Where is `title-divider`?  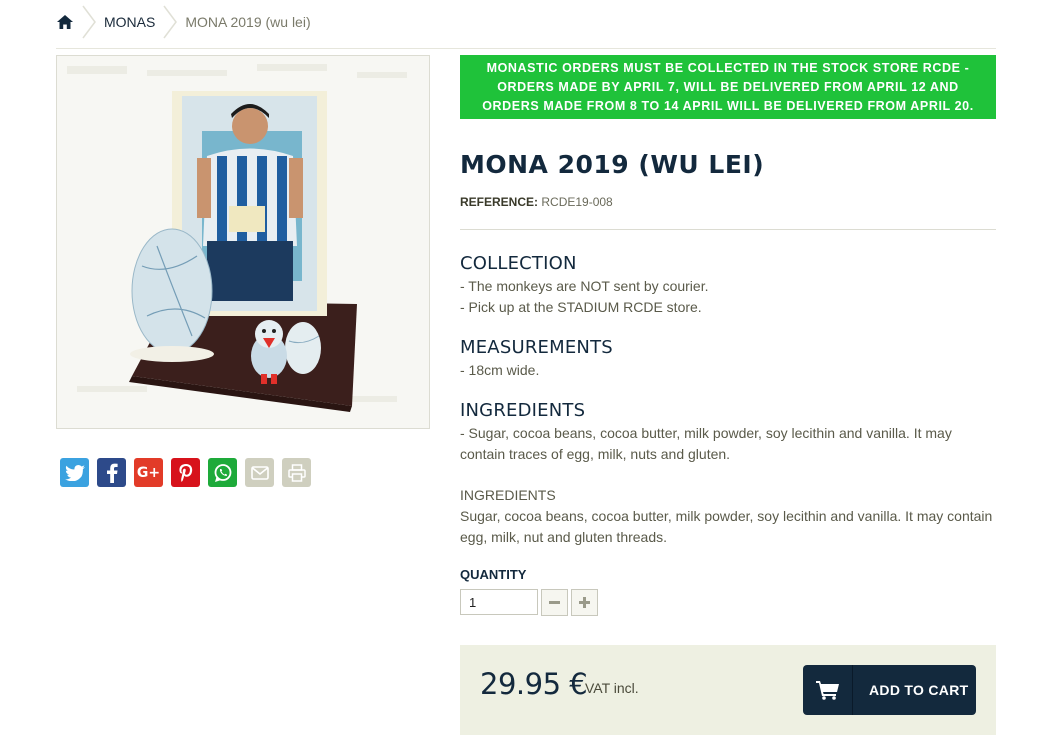
title-divider is located at coordinates (728, 229).